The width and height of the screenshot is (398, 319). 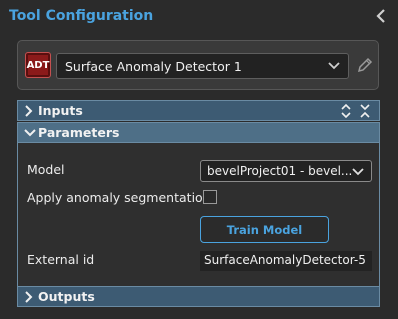 I want to click on section-inputs: Inputs, so click(x=198, y=110).